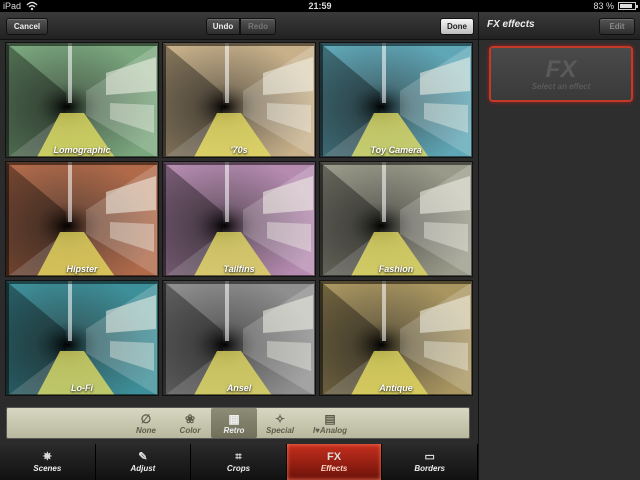 The width and height of the screenshot is (640, 480). I want to click on retro-icon: ▦, so click(234, 418).